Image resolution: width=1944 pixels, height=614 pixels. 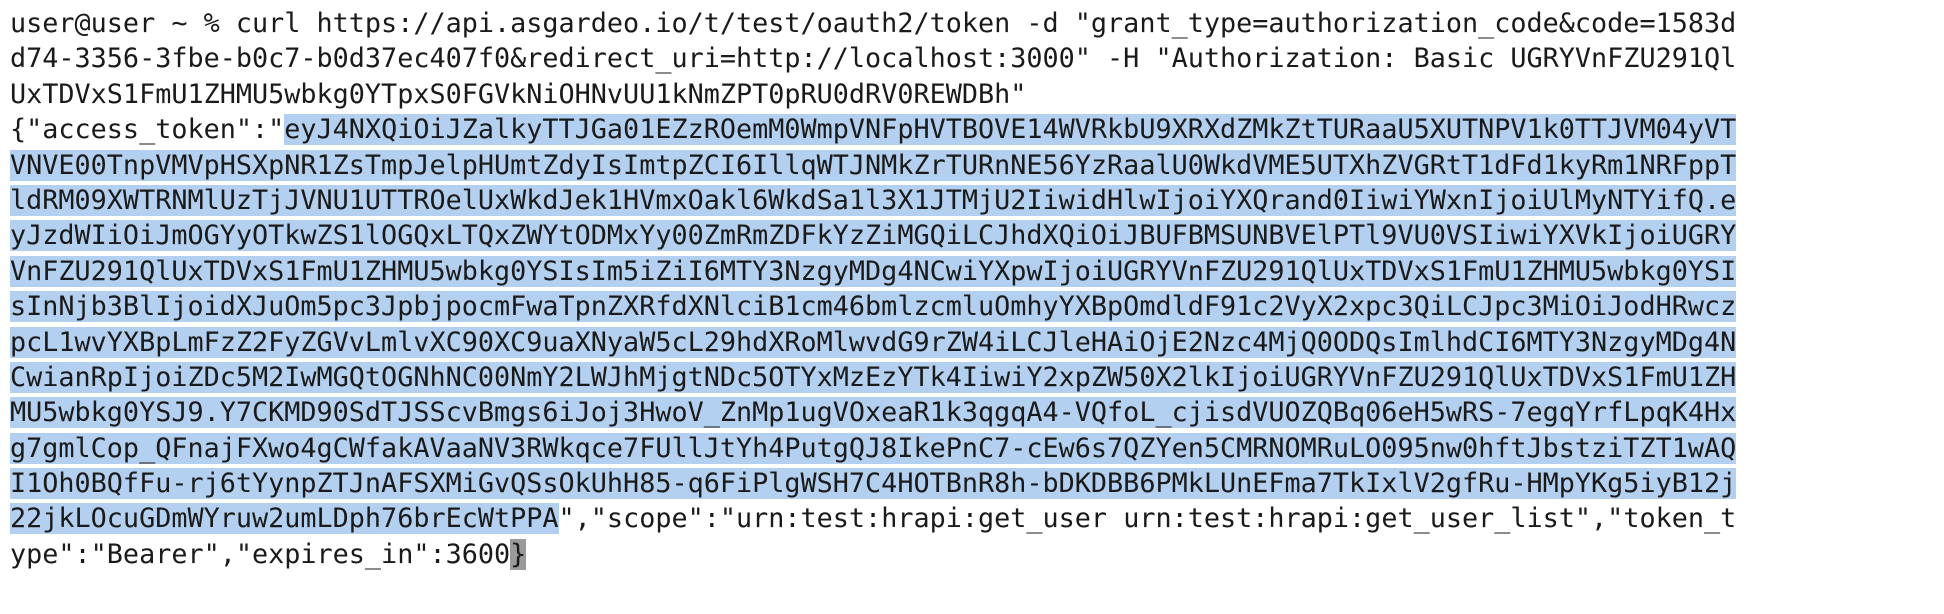 I want to click on terminal-text: {"access_token":", so click(x=147, y=130).